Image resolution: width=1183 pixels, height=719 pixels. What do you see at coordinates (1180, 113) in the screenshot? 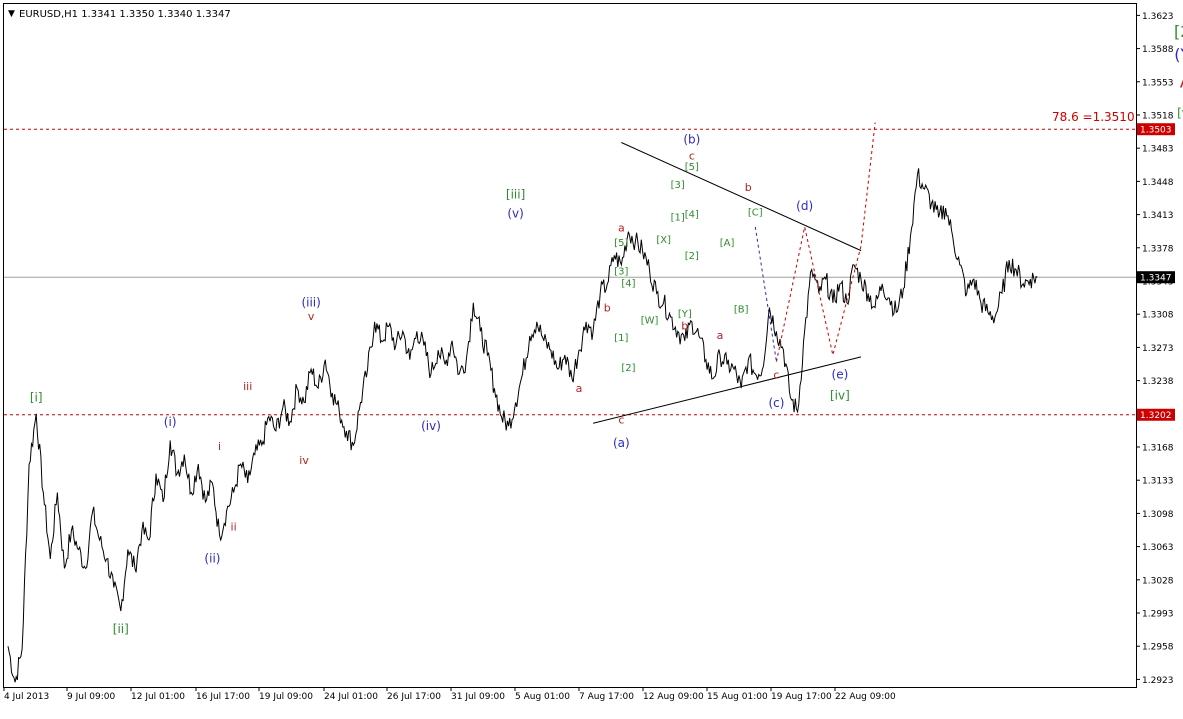
I see `wave-label: [v]` at bounding box center [1180, 113].